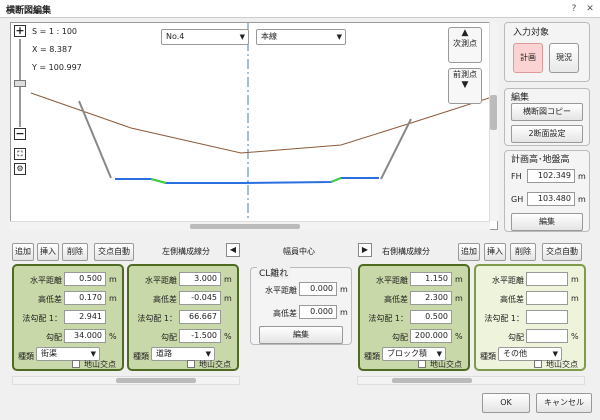 The height and width of the screenshot is (420, 600). Describe the element at coordinates (336, 180) in the screenshot. I see `plan-segment-green-right` at that location.